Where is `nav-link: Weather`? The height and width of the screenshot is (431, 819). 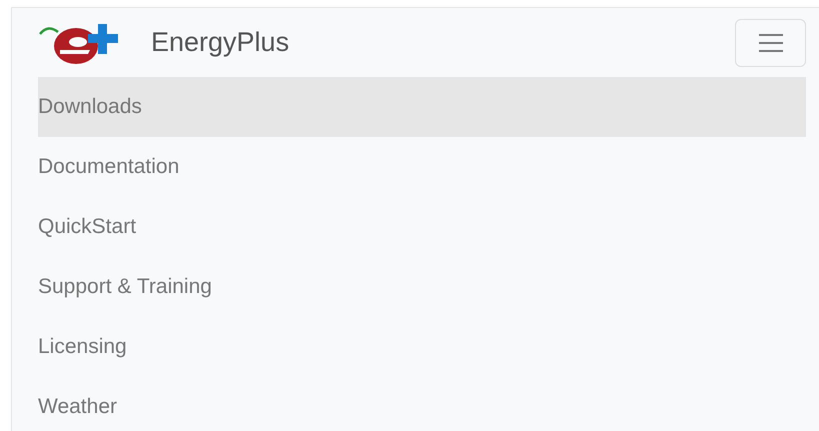 nav-link: Weather is located at coordinates (422, 404).